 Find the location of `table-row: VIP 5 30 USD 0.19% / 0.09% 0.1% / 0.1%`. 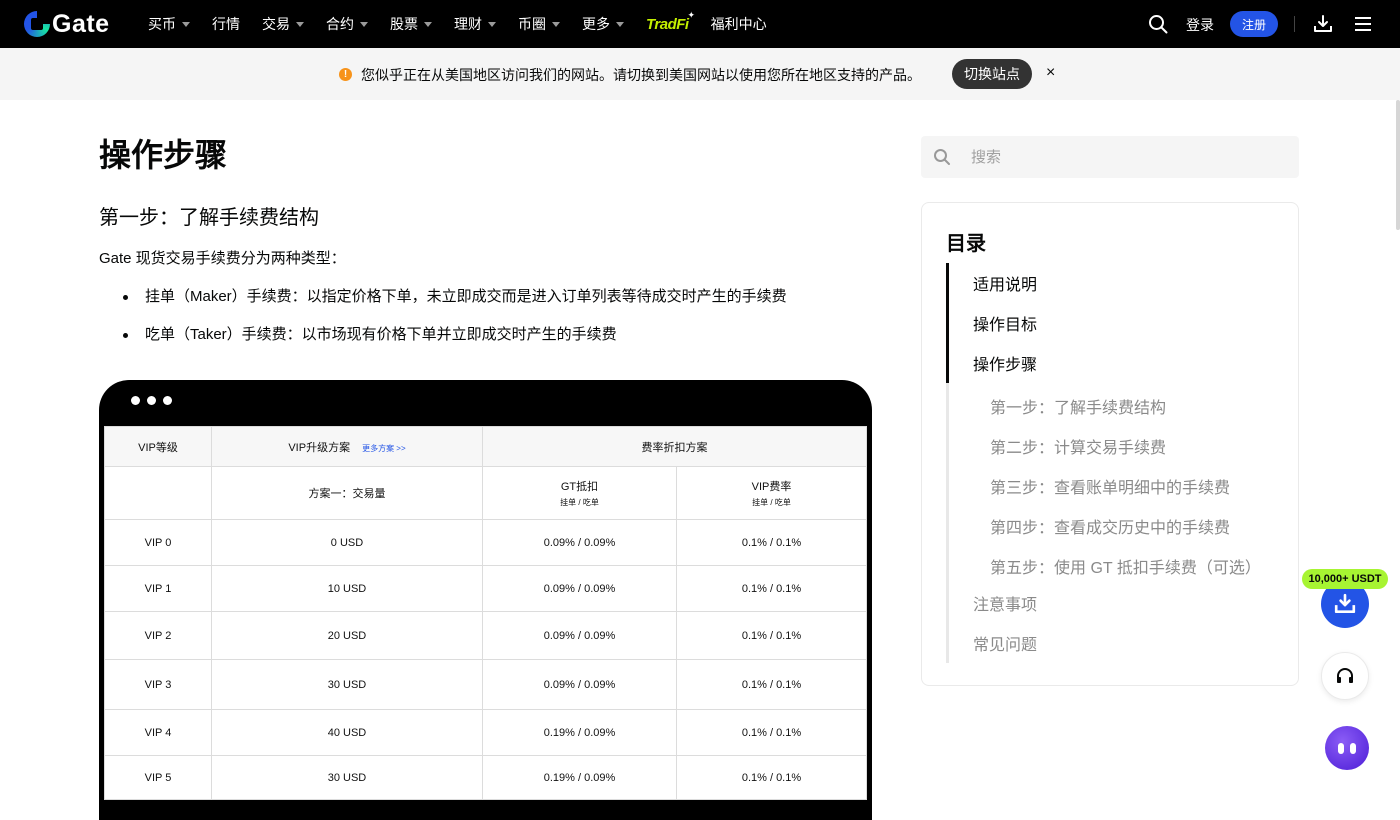

table-row: VIP 5 30 USD 0.19% / 0.09% 0.1% / 0.1% is located at coordinates (485, 777).